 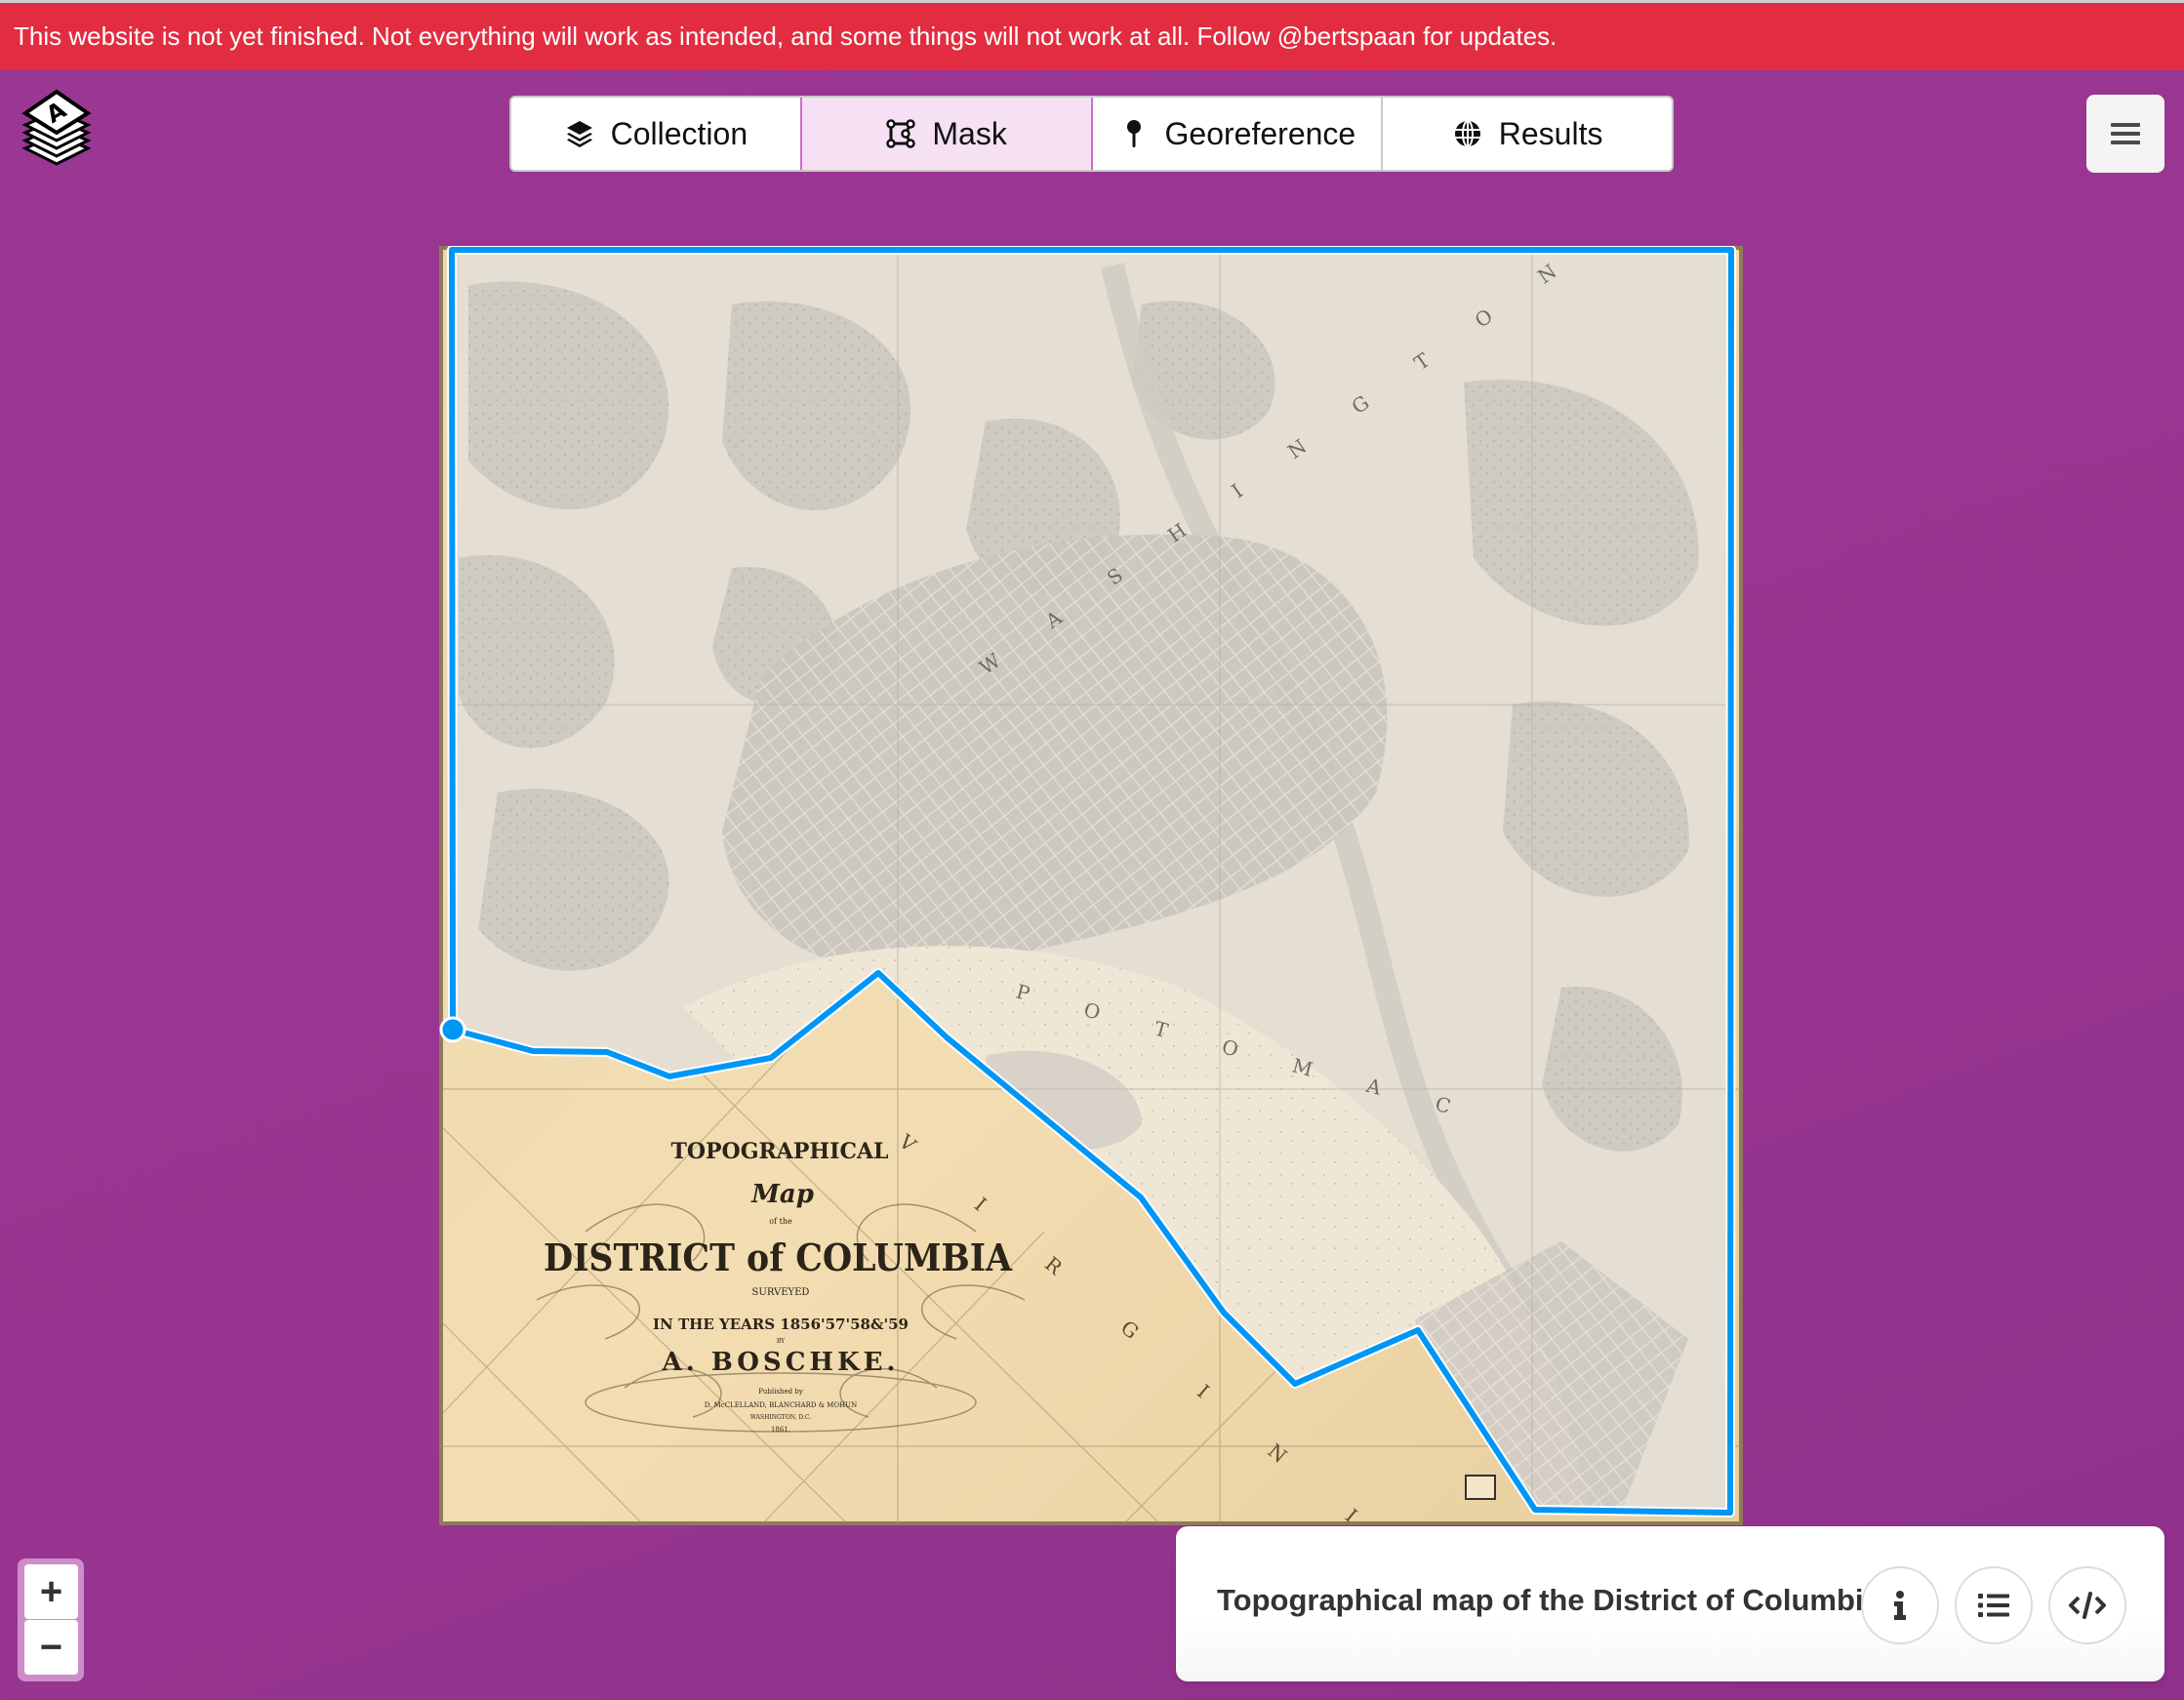 I want to click on tab-georeference: Georeference, so click(x=1238, y=134).